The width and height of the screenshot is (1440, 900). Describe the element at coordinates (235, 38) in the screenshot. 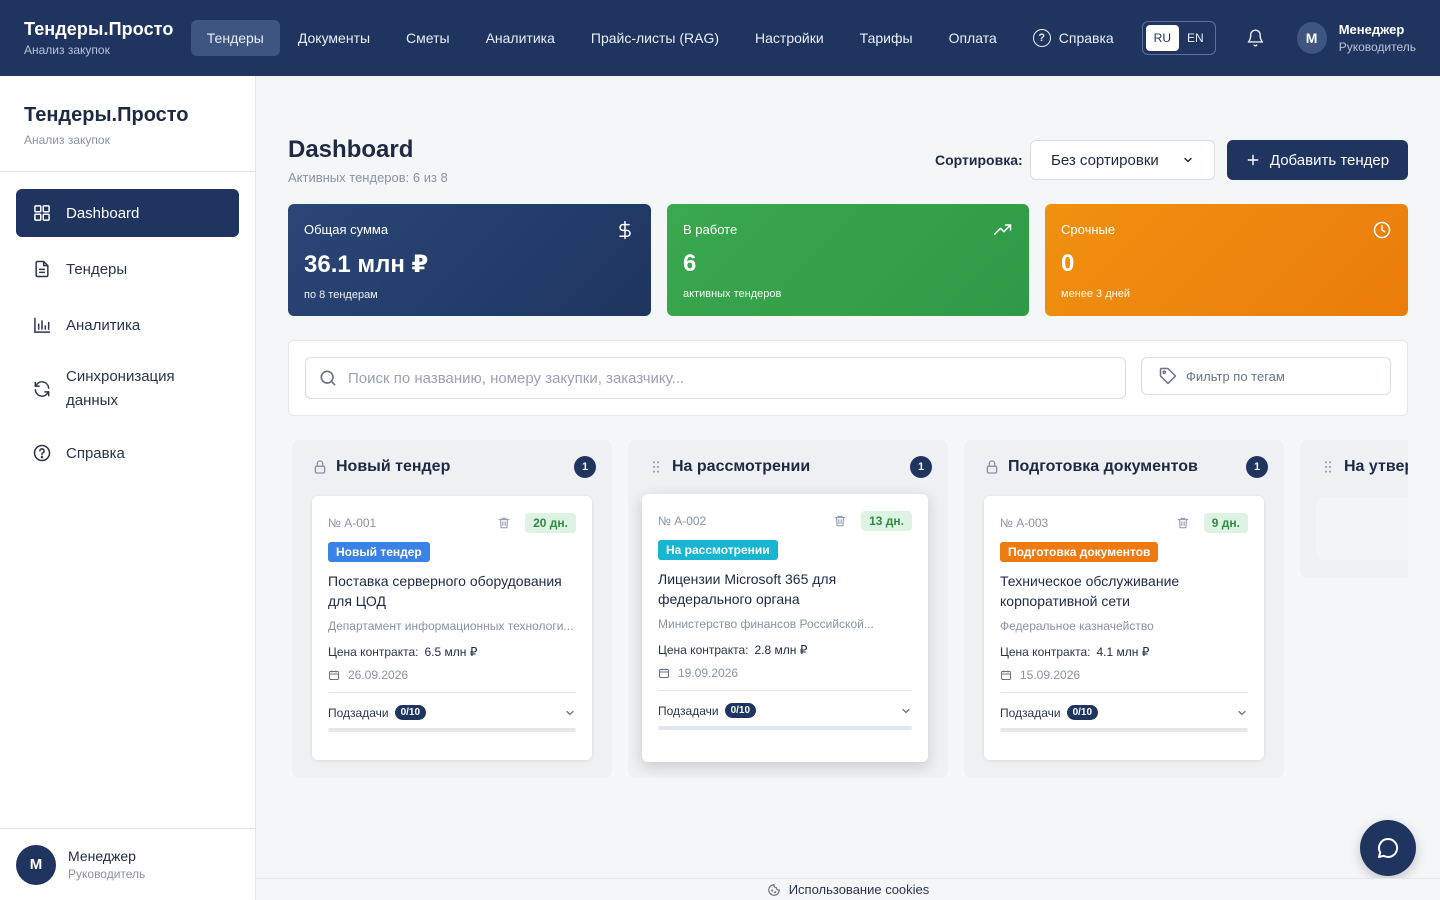

I see `nav-tenders: Тендеры` at that location.